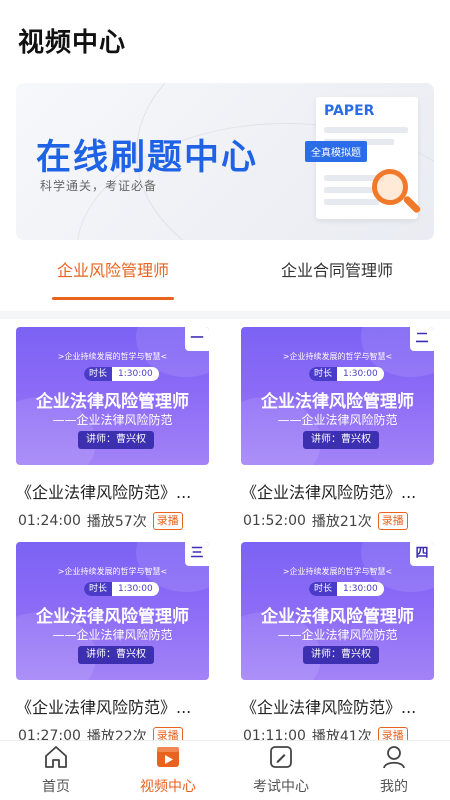 The image size is (450, 800). I want to click on nav-home: 首页, so click(56, 770).